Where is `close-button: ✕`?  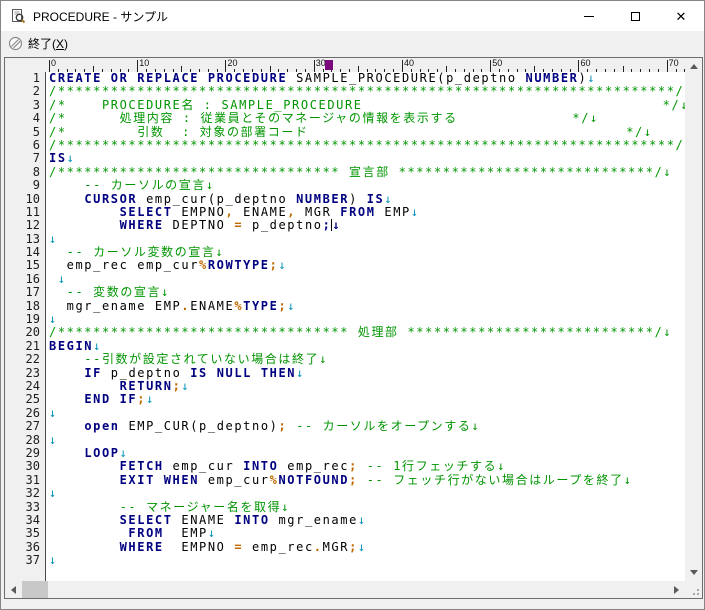
close-button: ✕ is located at coordinates (681, 16).